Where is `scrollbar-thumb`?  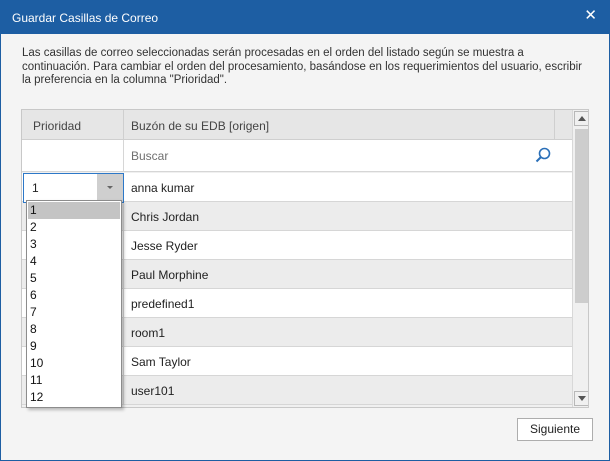 scrollbar-thumb is located at coordinates (581, 216).